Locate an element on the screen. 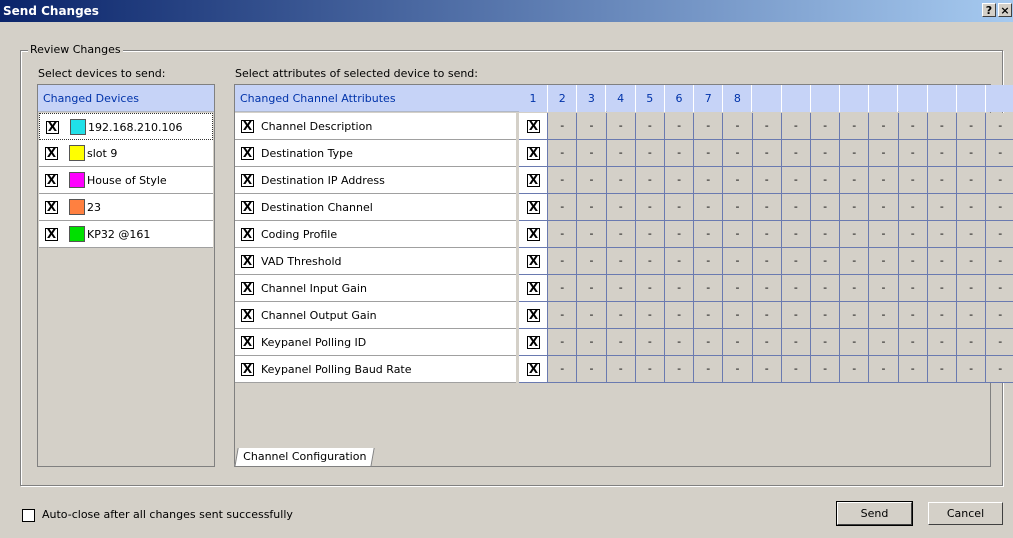 This screenshot has height=538, width=1013. attribute-row: X Channel Output Gain is located at coordinates (375, 315).